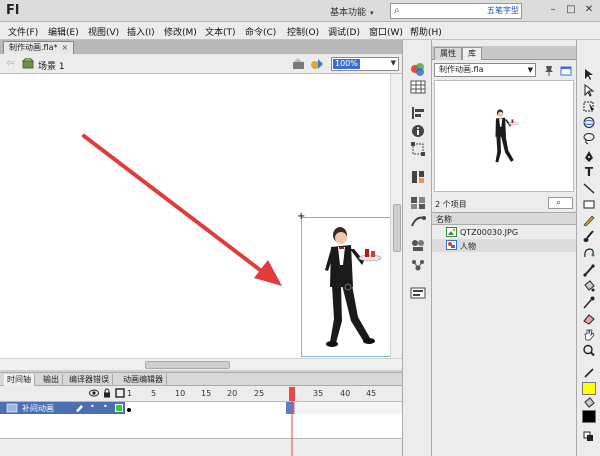  What do you see at coordinates (504, 203) in the screenshot?
I see `library-count-row: 2 个项目 ⌕` at bounding box center [504, 203].